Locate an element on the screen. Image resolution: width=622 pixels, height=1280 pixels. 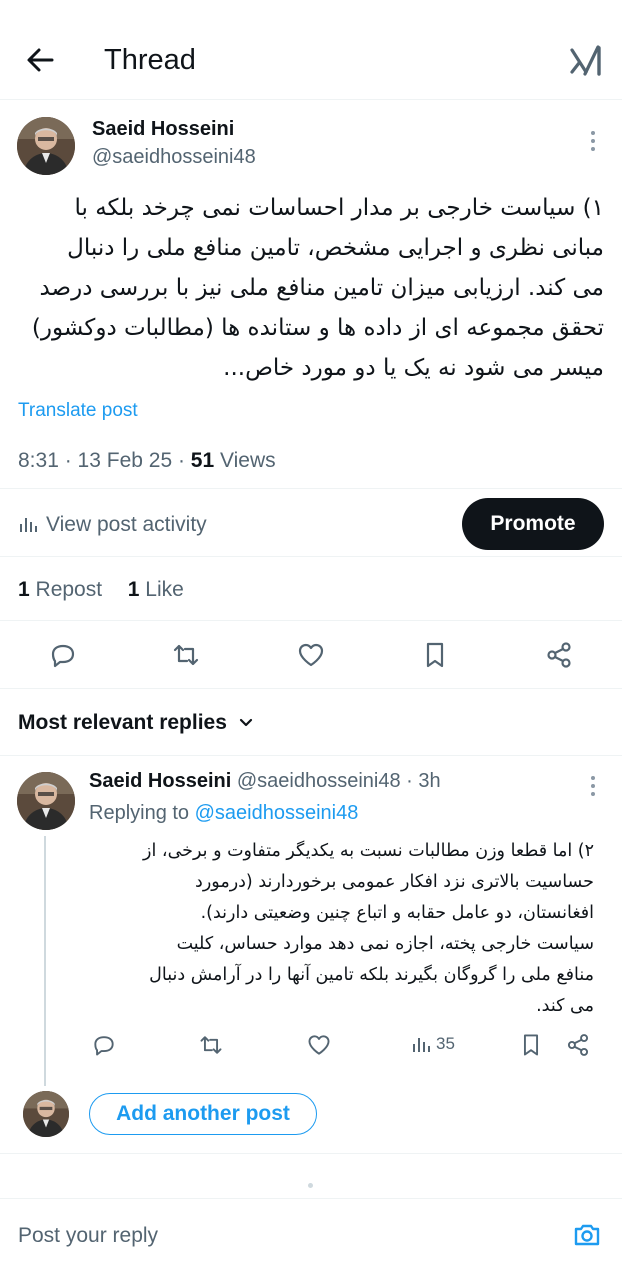
engagement-stats: 1 Repost 1 Like is located at coordinates (101, 590).